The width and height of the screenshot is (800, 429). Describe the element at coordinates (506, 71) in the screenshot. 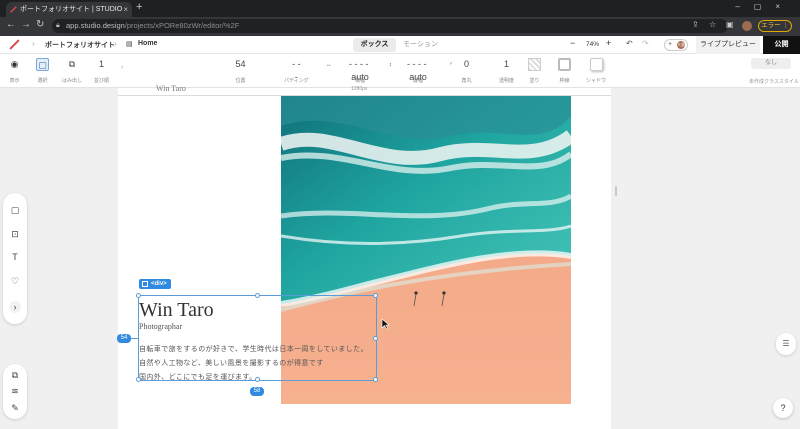

I see `opacity-tool: 1 透明度` at that location.